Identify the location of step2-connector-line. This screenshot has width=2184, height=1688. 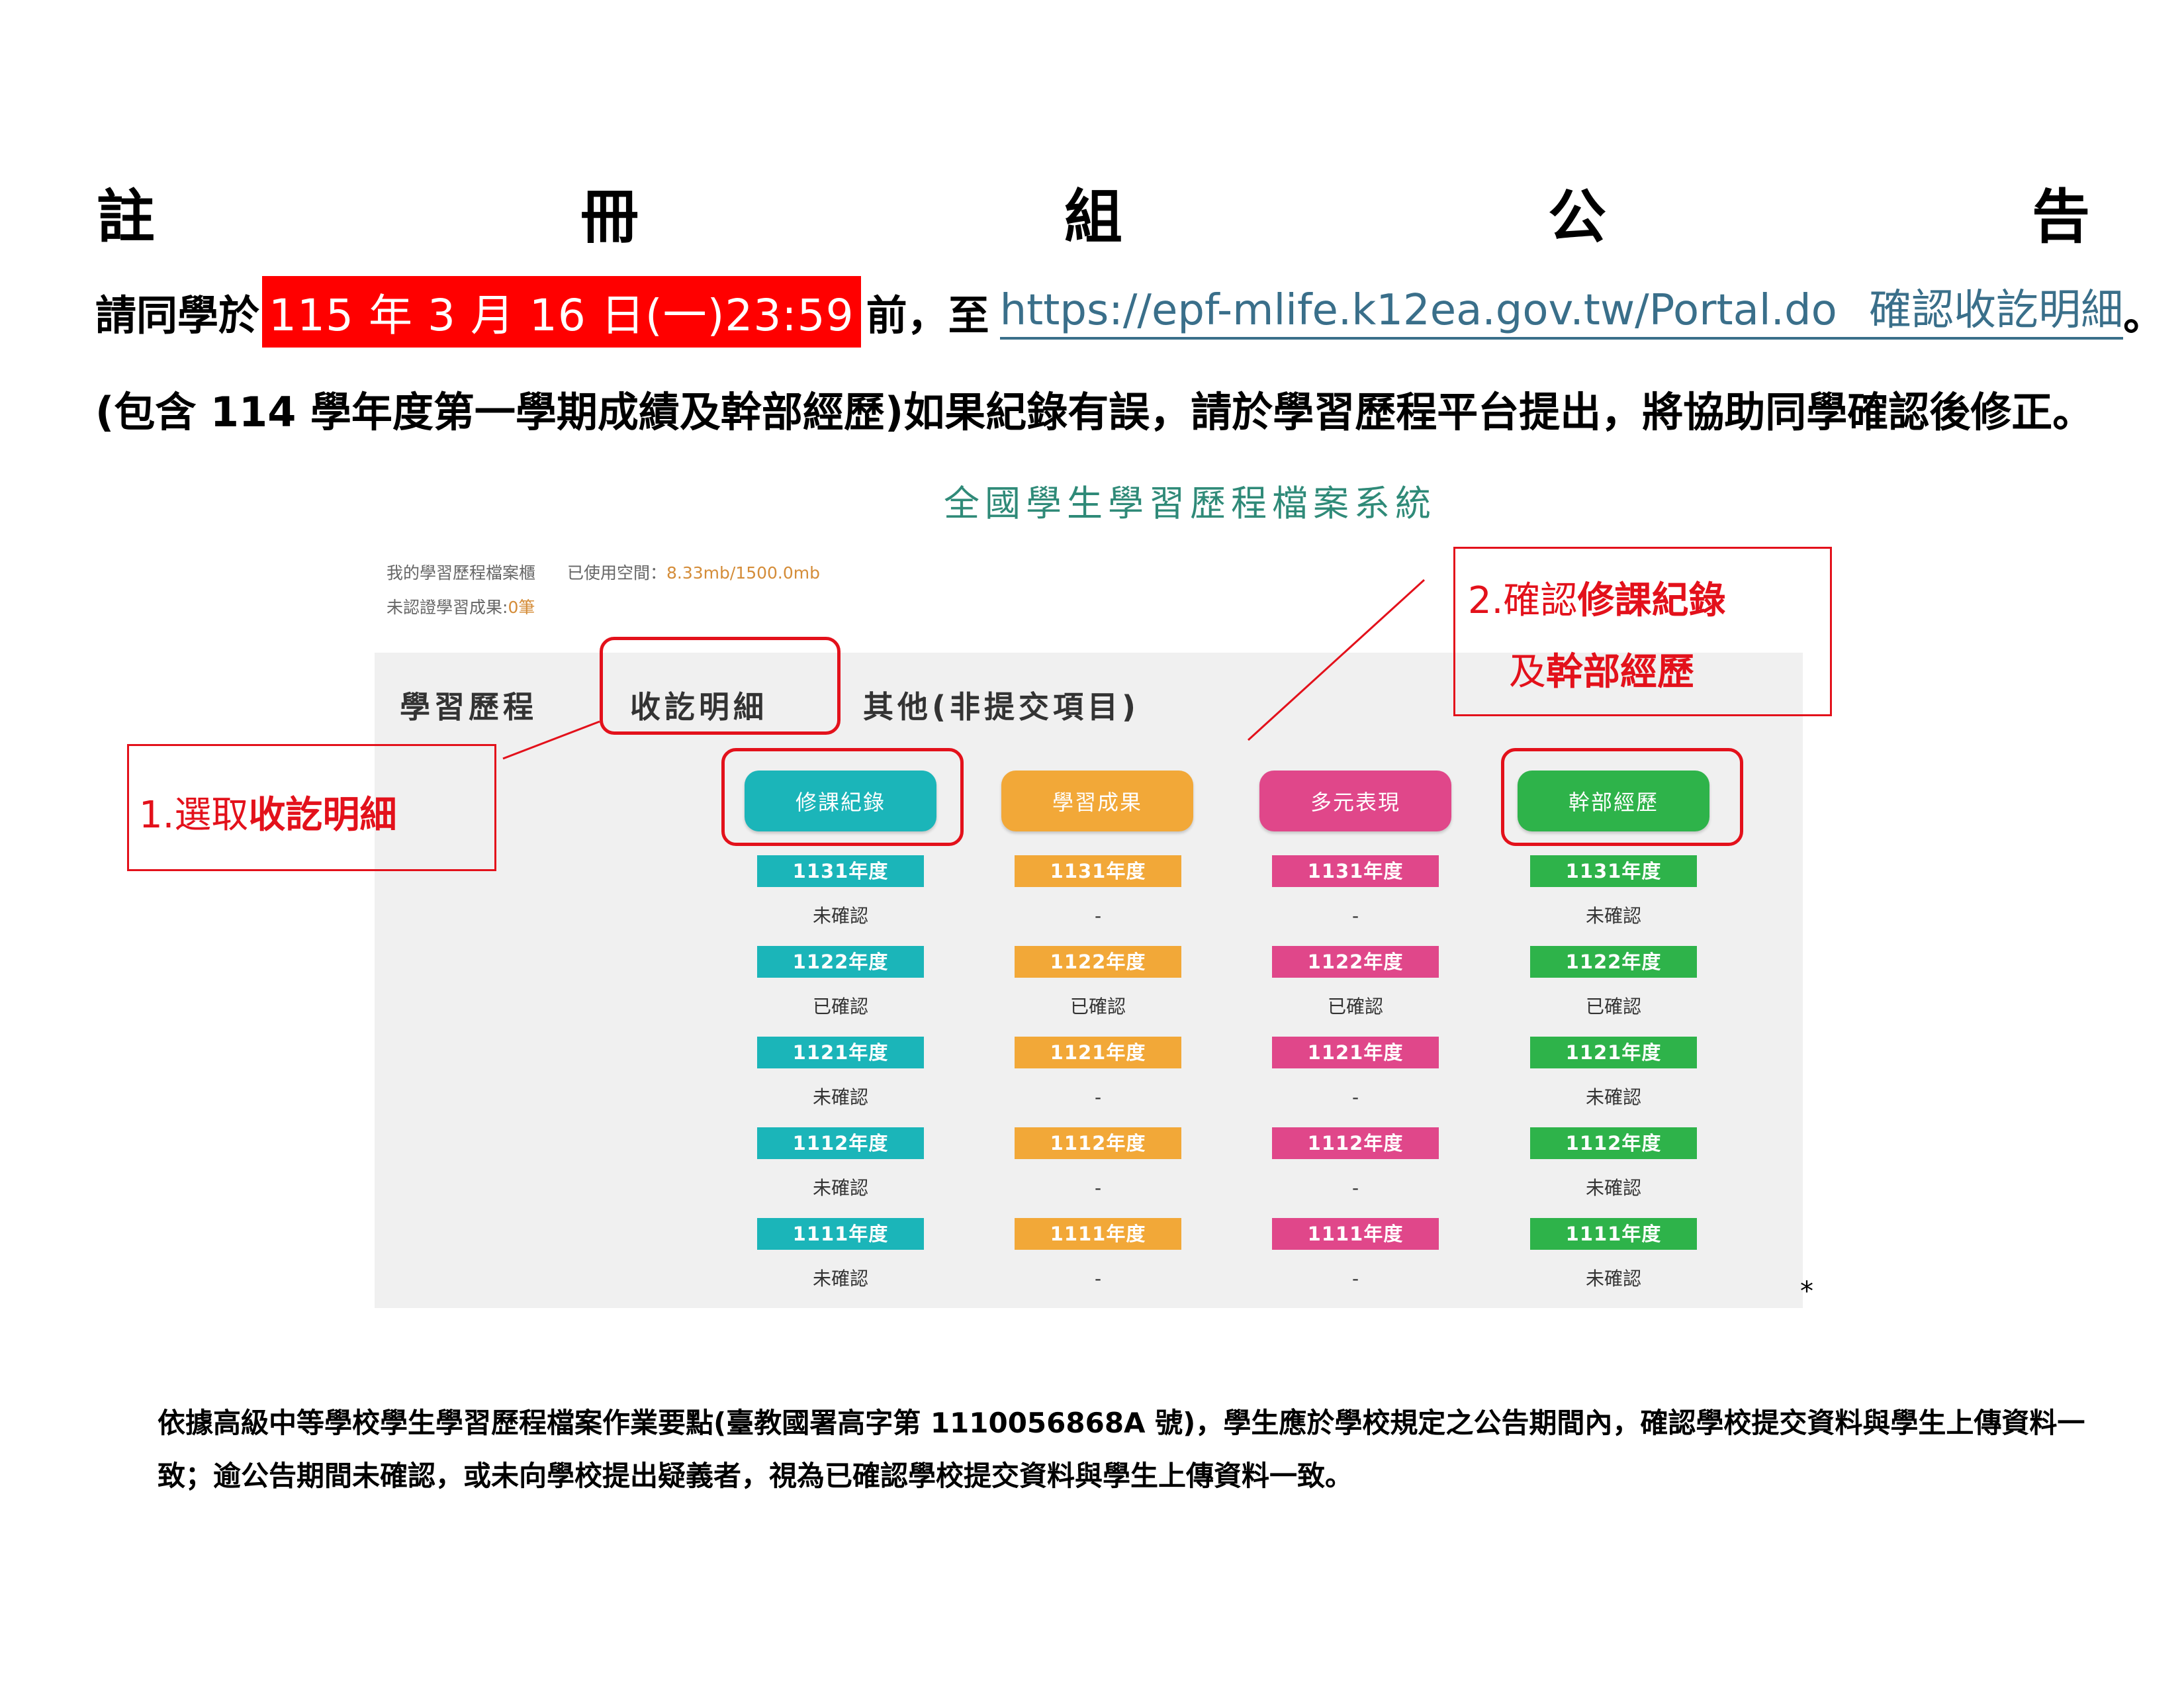
(1336, 660).